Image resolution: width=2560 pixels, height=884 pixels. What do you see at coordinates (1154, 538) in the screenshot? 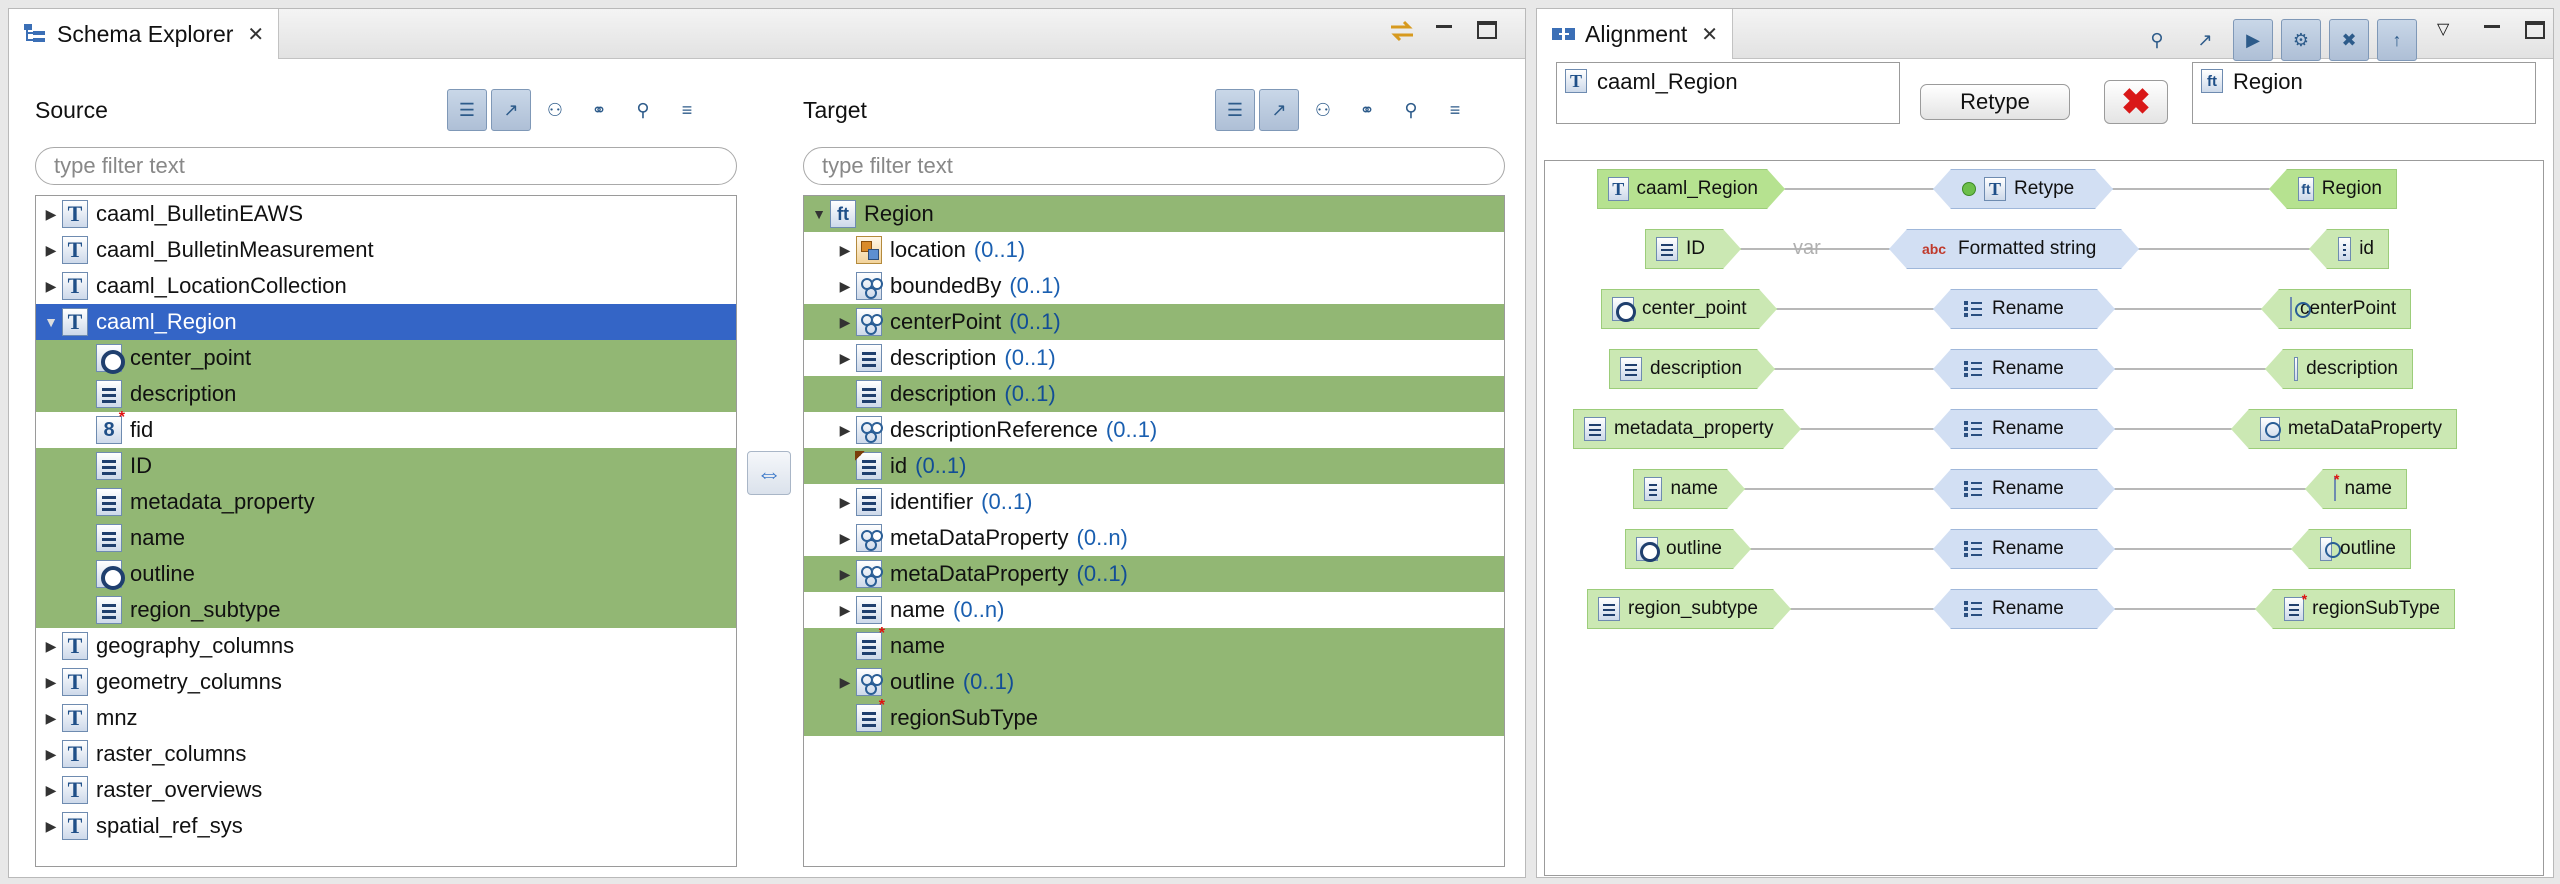
I see `tree-row: ▶ metaDataProperty (0..n)` at bounding box center [1154, 538].